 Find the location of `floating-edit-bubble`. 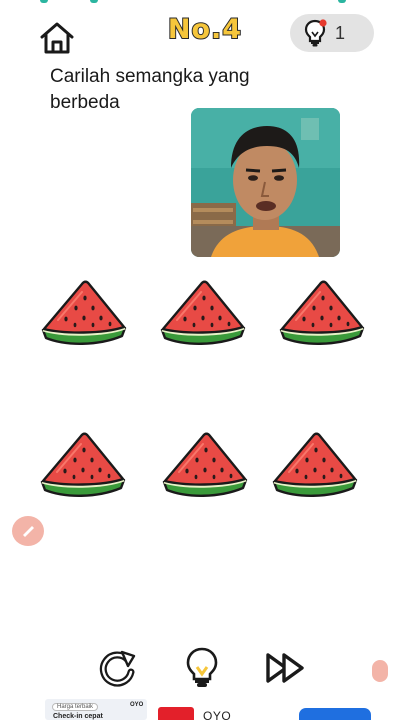

floating-edit-bubble is located at coordinates (28, 531).